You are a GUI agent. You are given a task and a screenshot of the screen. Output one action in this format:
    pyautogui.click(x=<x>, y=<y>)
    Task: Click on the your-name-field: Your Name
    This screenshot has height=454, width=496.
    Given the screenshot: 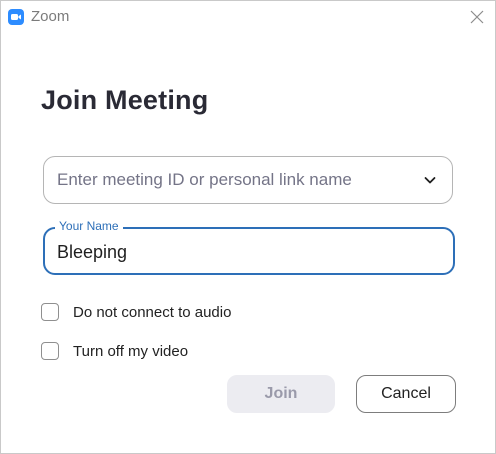 What is the action you would take?
    pyautogui.click(x=249, y=247)
    